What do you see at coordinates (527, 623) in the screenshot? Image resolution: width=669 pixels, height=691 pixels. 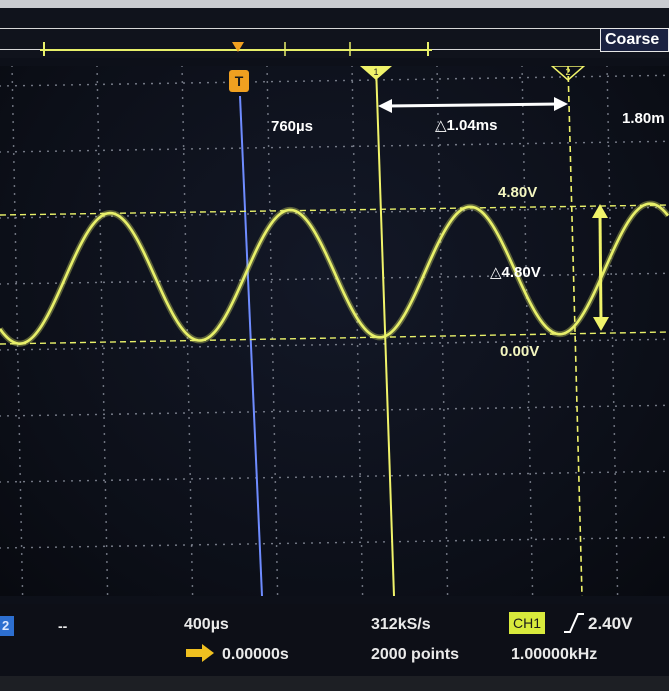 I see `trigger-channel-badge: CH1` at bounding box center [527, 623].